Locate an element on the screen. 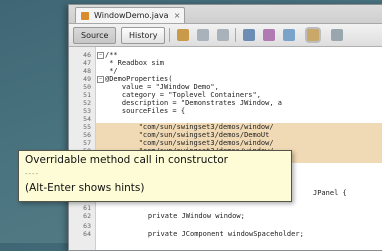 This screenshot has width=382, height=251. line-number: 54 is located at coordinates (87, 119).